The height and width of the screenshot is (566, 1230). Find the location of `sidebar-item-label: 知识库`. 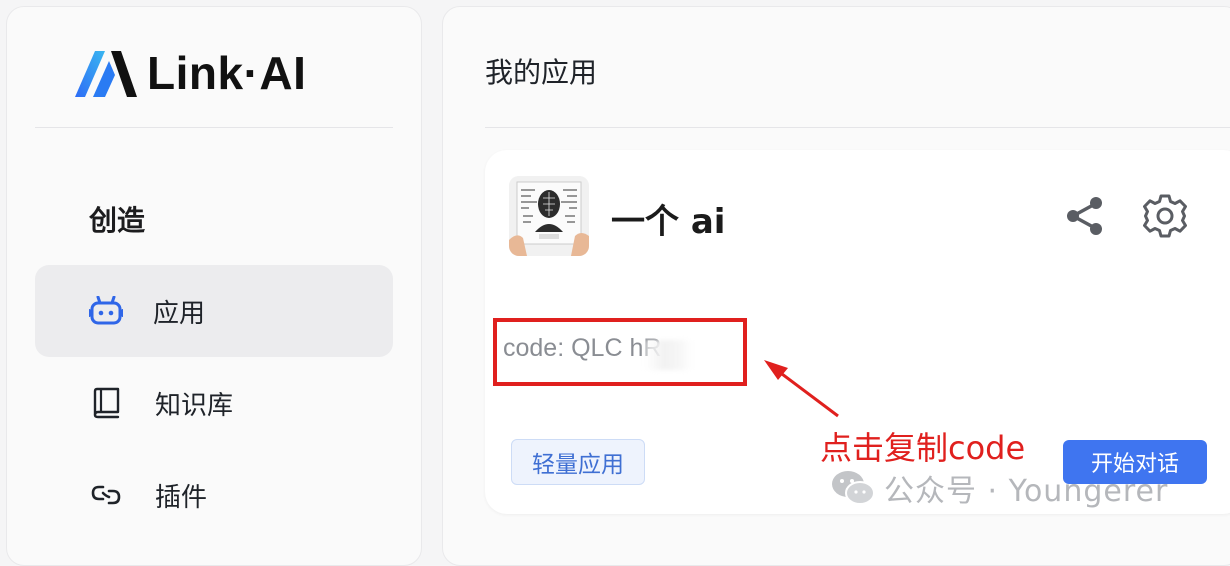

sidebar-item-label: 知识库 is located at coordinates (194, 405).